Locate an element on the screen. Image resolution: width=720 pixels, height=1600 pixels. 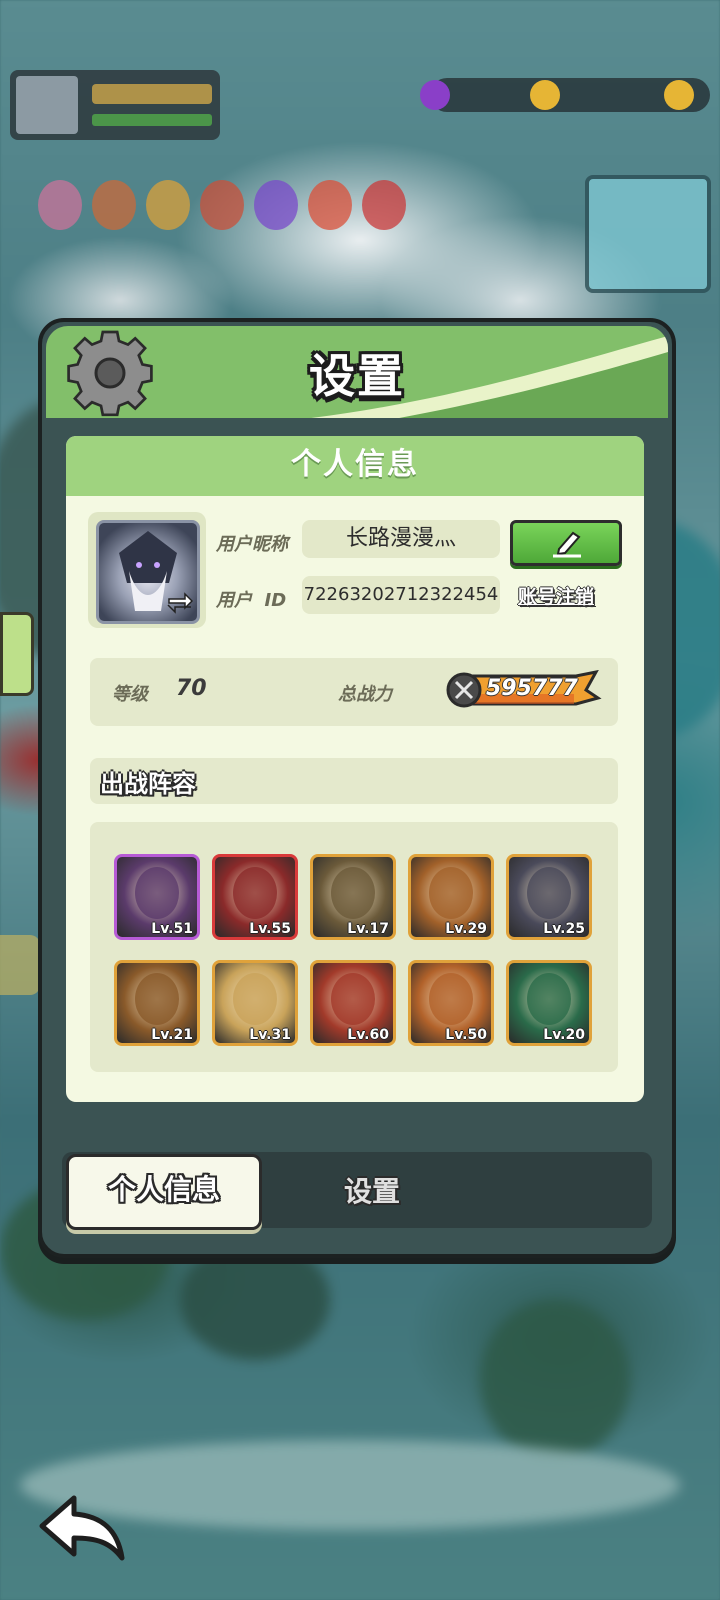
stats-bar: 等级 70 总战力 595777 is located at coordinates (354, 692).